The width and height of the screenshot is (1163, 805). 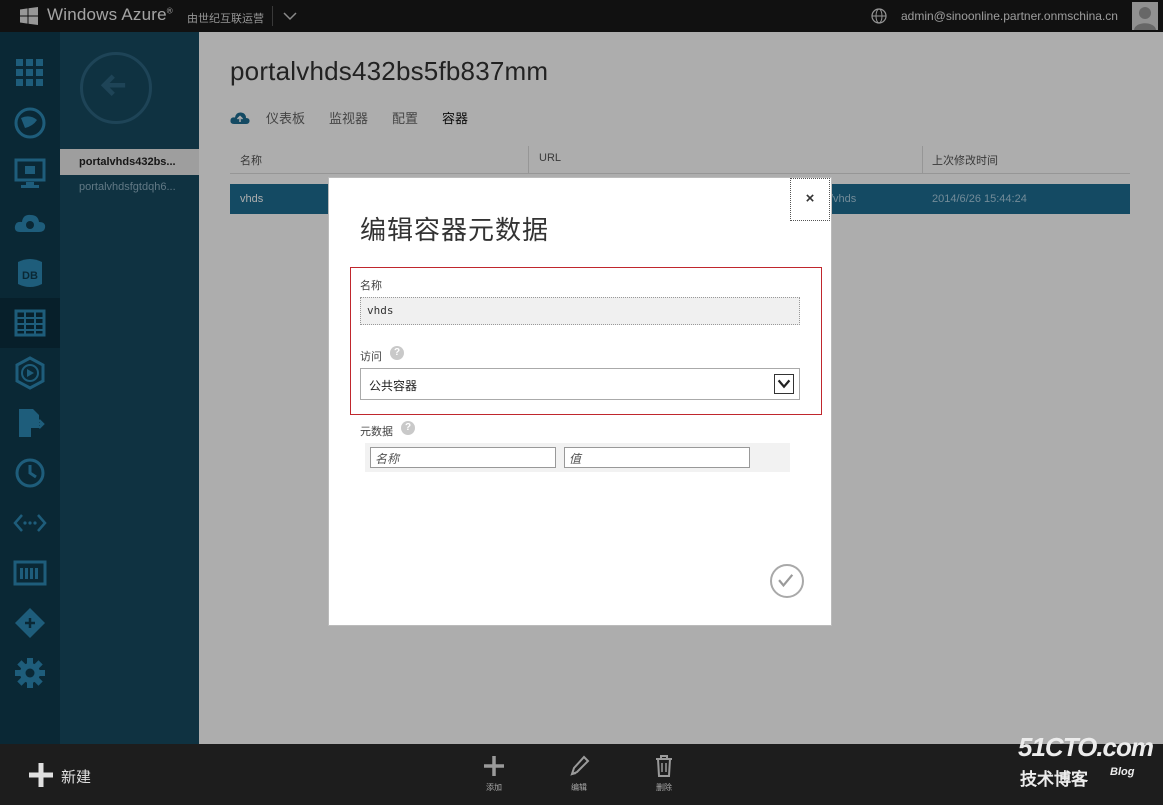 I want to click on pencil-icon, so click(x=580, y=765).